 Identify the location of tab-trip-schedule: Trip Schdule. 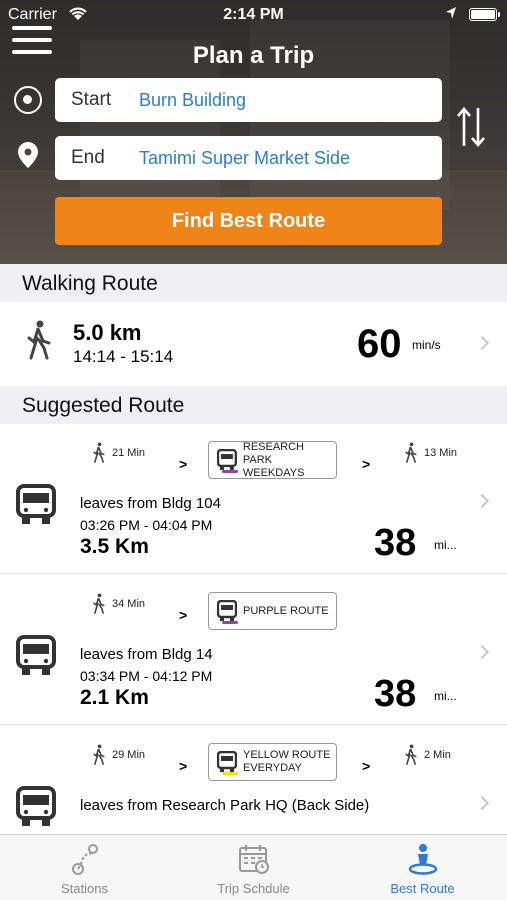
(253, 867).